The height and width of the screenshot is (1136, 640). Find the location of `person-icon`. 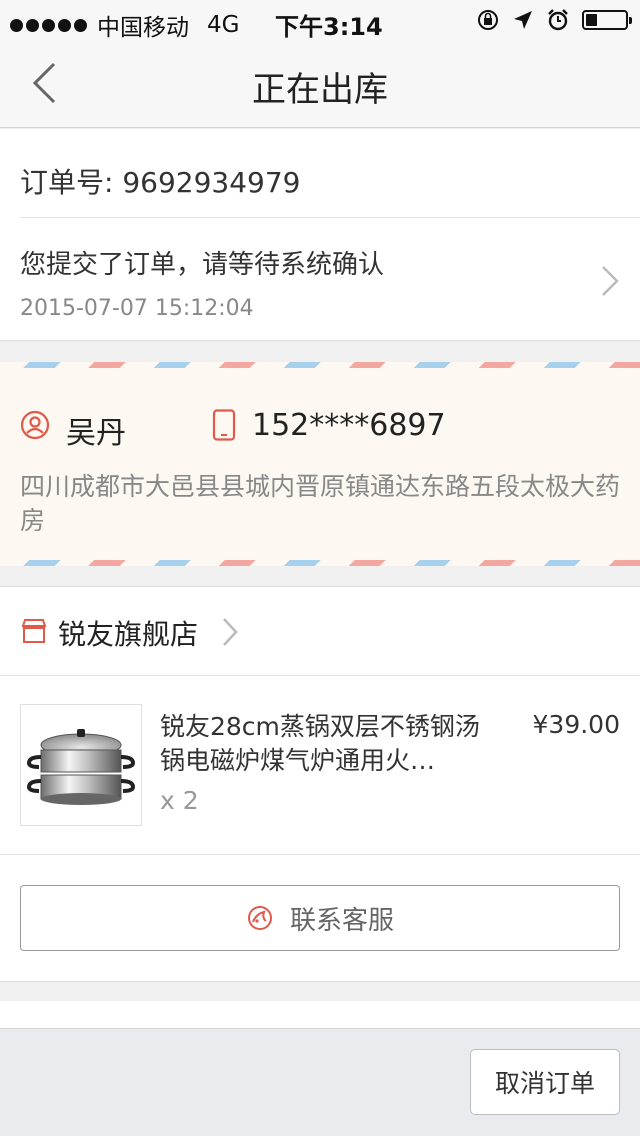

person-icon is located at coordinates (35, 425).